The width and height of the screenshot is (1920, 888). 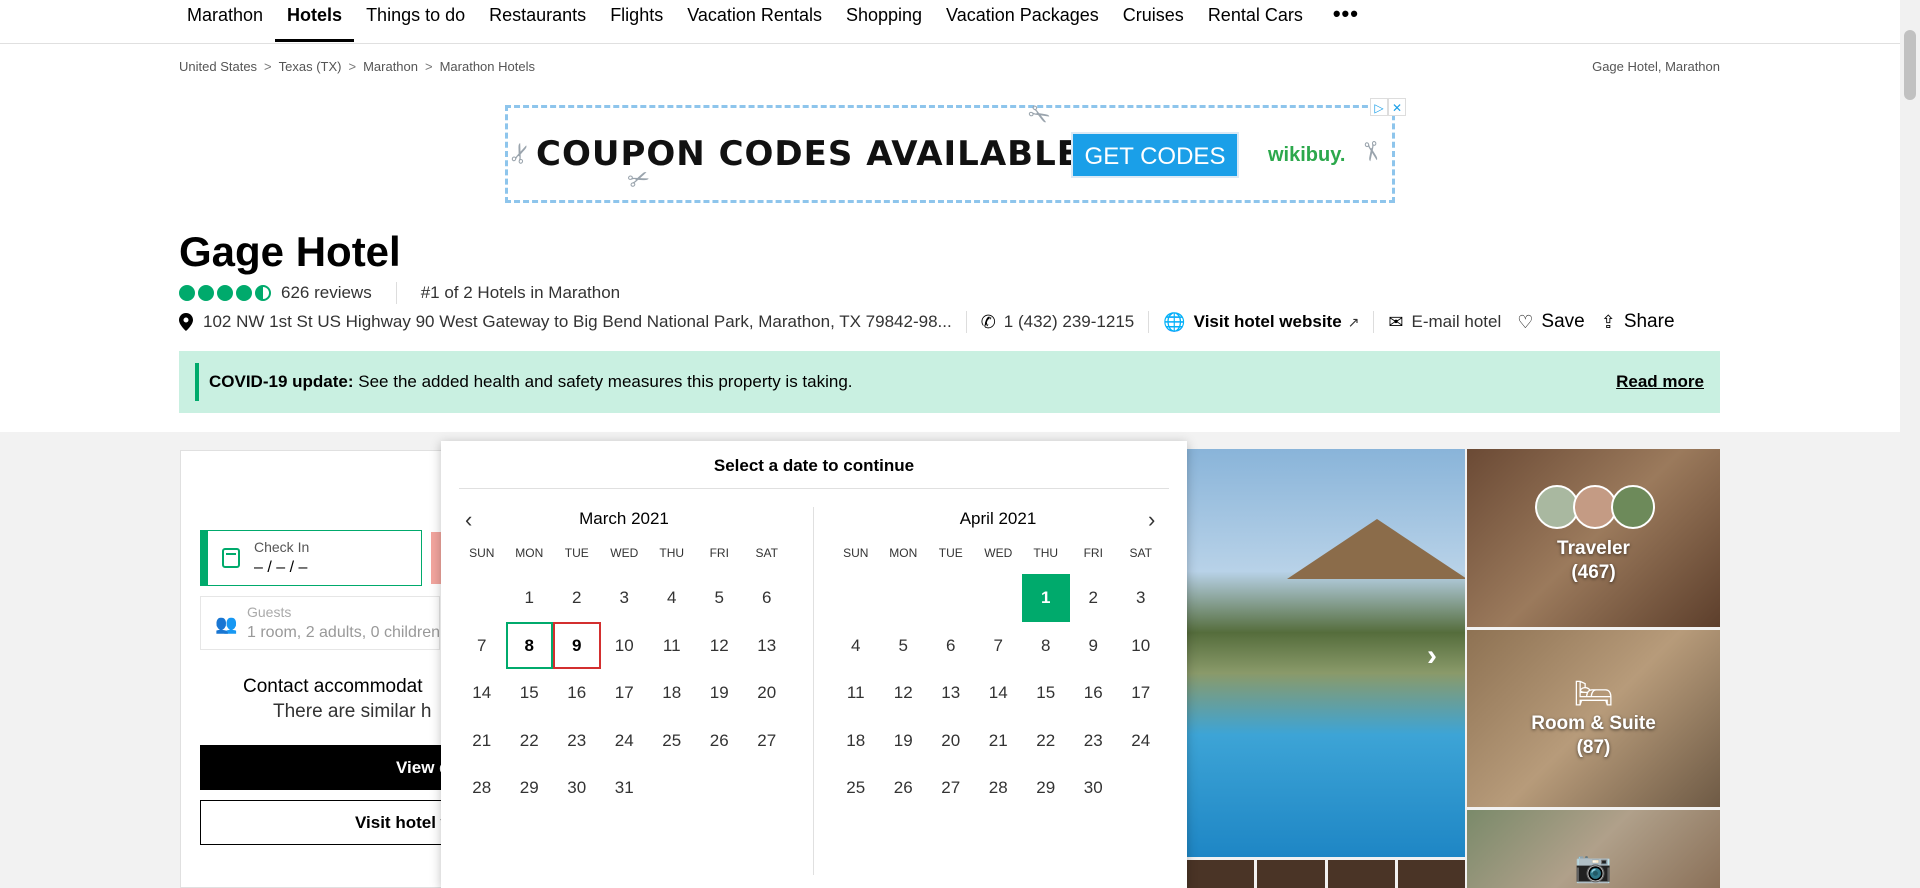 What do you see at coordinates (315, 21) in the screenshot?
I see `nav-item-hotels: Hotels` at bounding box center [315, 21].